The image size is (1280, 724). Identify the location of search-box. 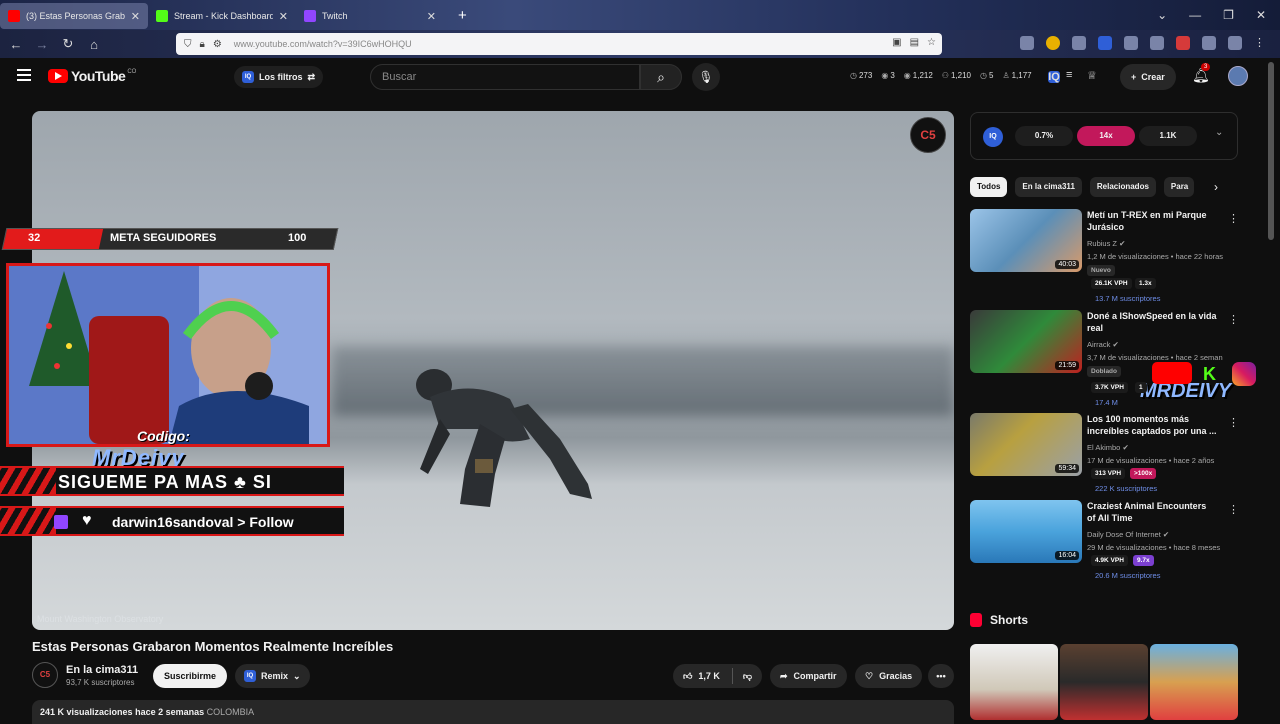
(505, 77).